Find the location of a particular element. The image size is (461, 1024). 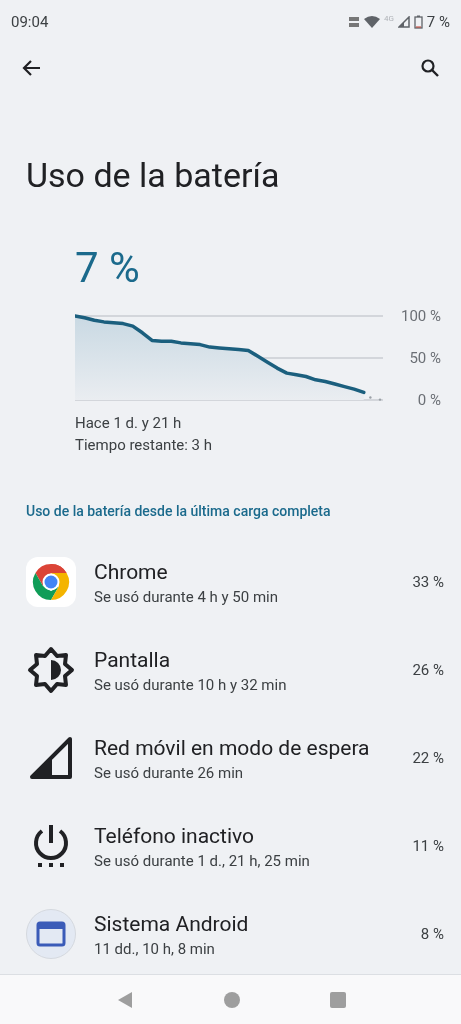

page-title: Uso de la batería is located at coordinates (153, 175).